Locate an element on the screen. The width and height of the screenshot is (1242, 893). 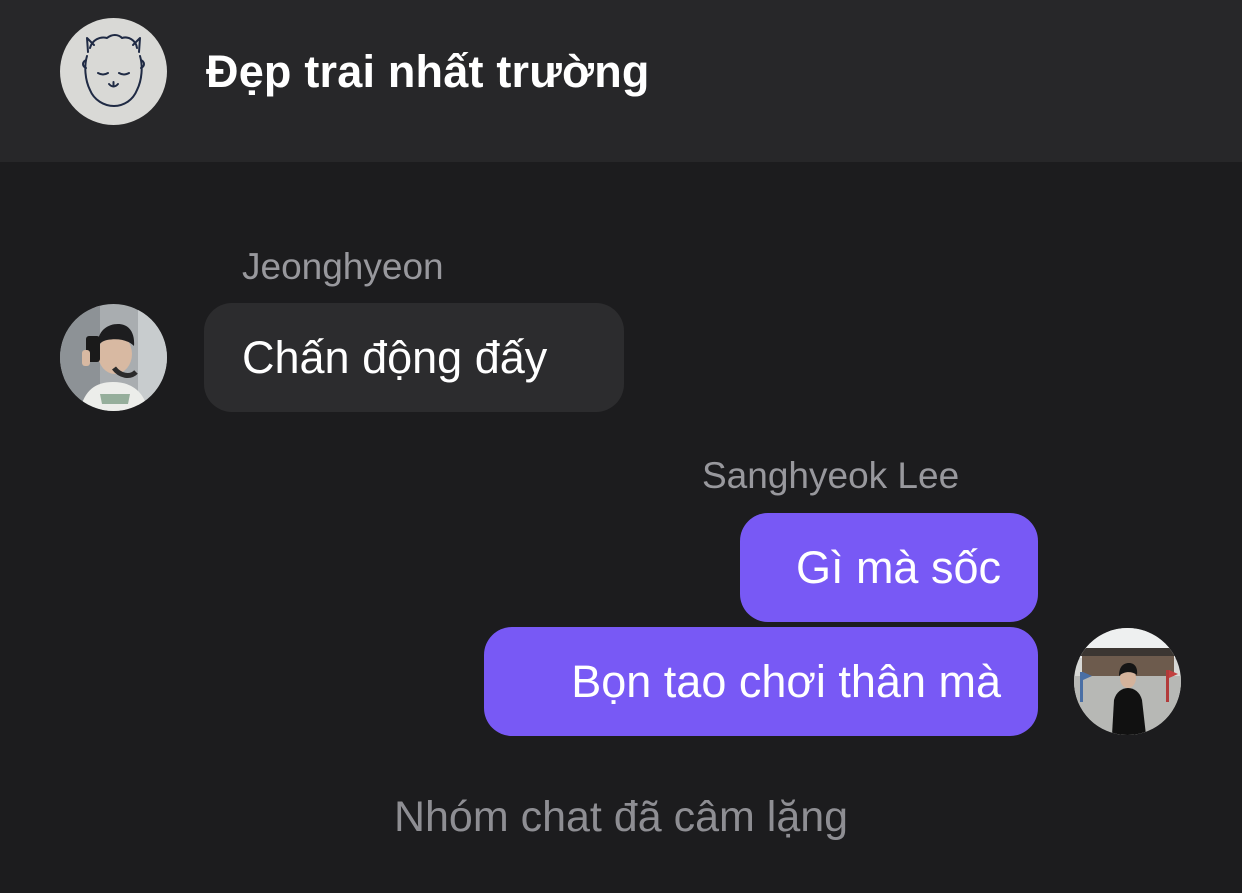
message-text: Gì mà sốc is located at coordinates (898, 567).